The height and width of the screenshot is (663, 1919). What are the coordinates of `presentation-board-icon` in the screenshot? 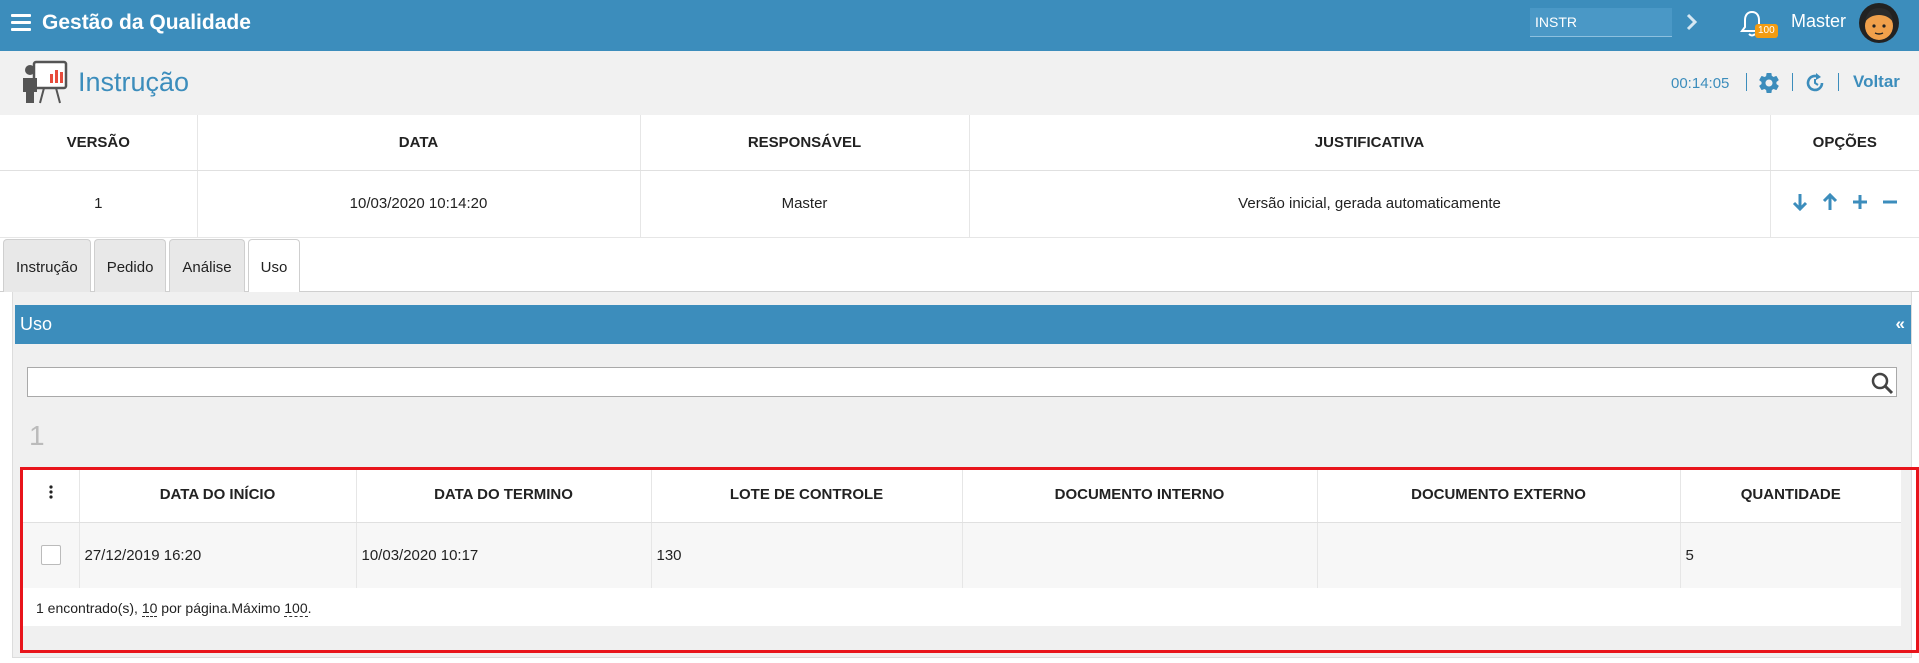 It's located at (45, 82).